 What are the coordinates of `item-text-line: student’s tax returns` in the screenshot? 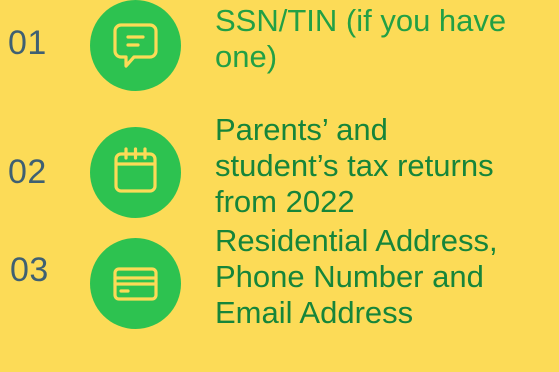 It's located at (354, 165).